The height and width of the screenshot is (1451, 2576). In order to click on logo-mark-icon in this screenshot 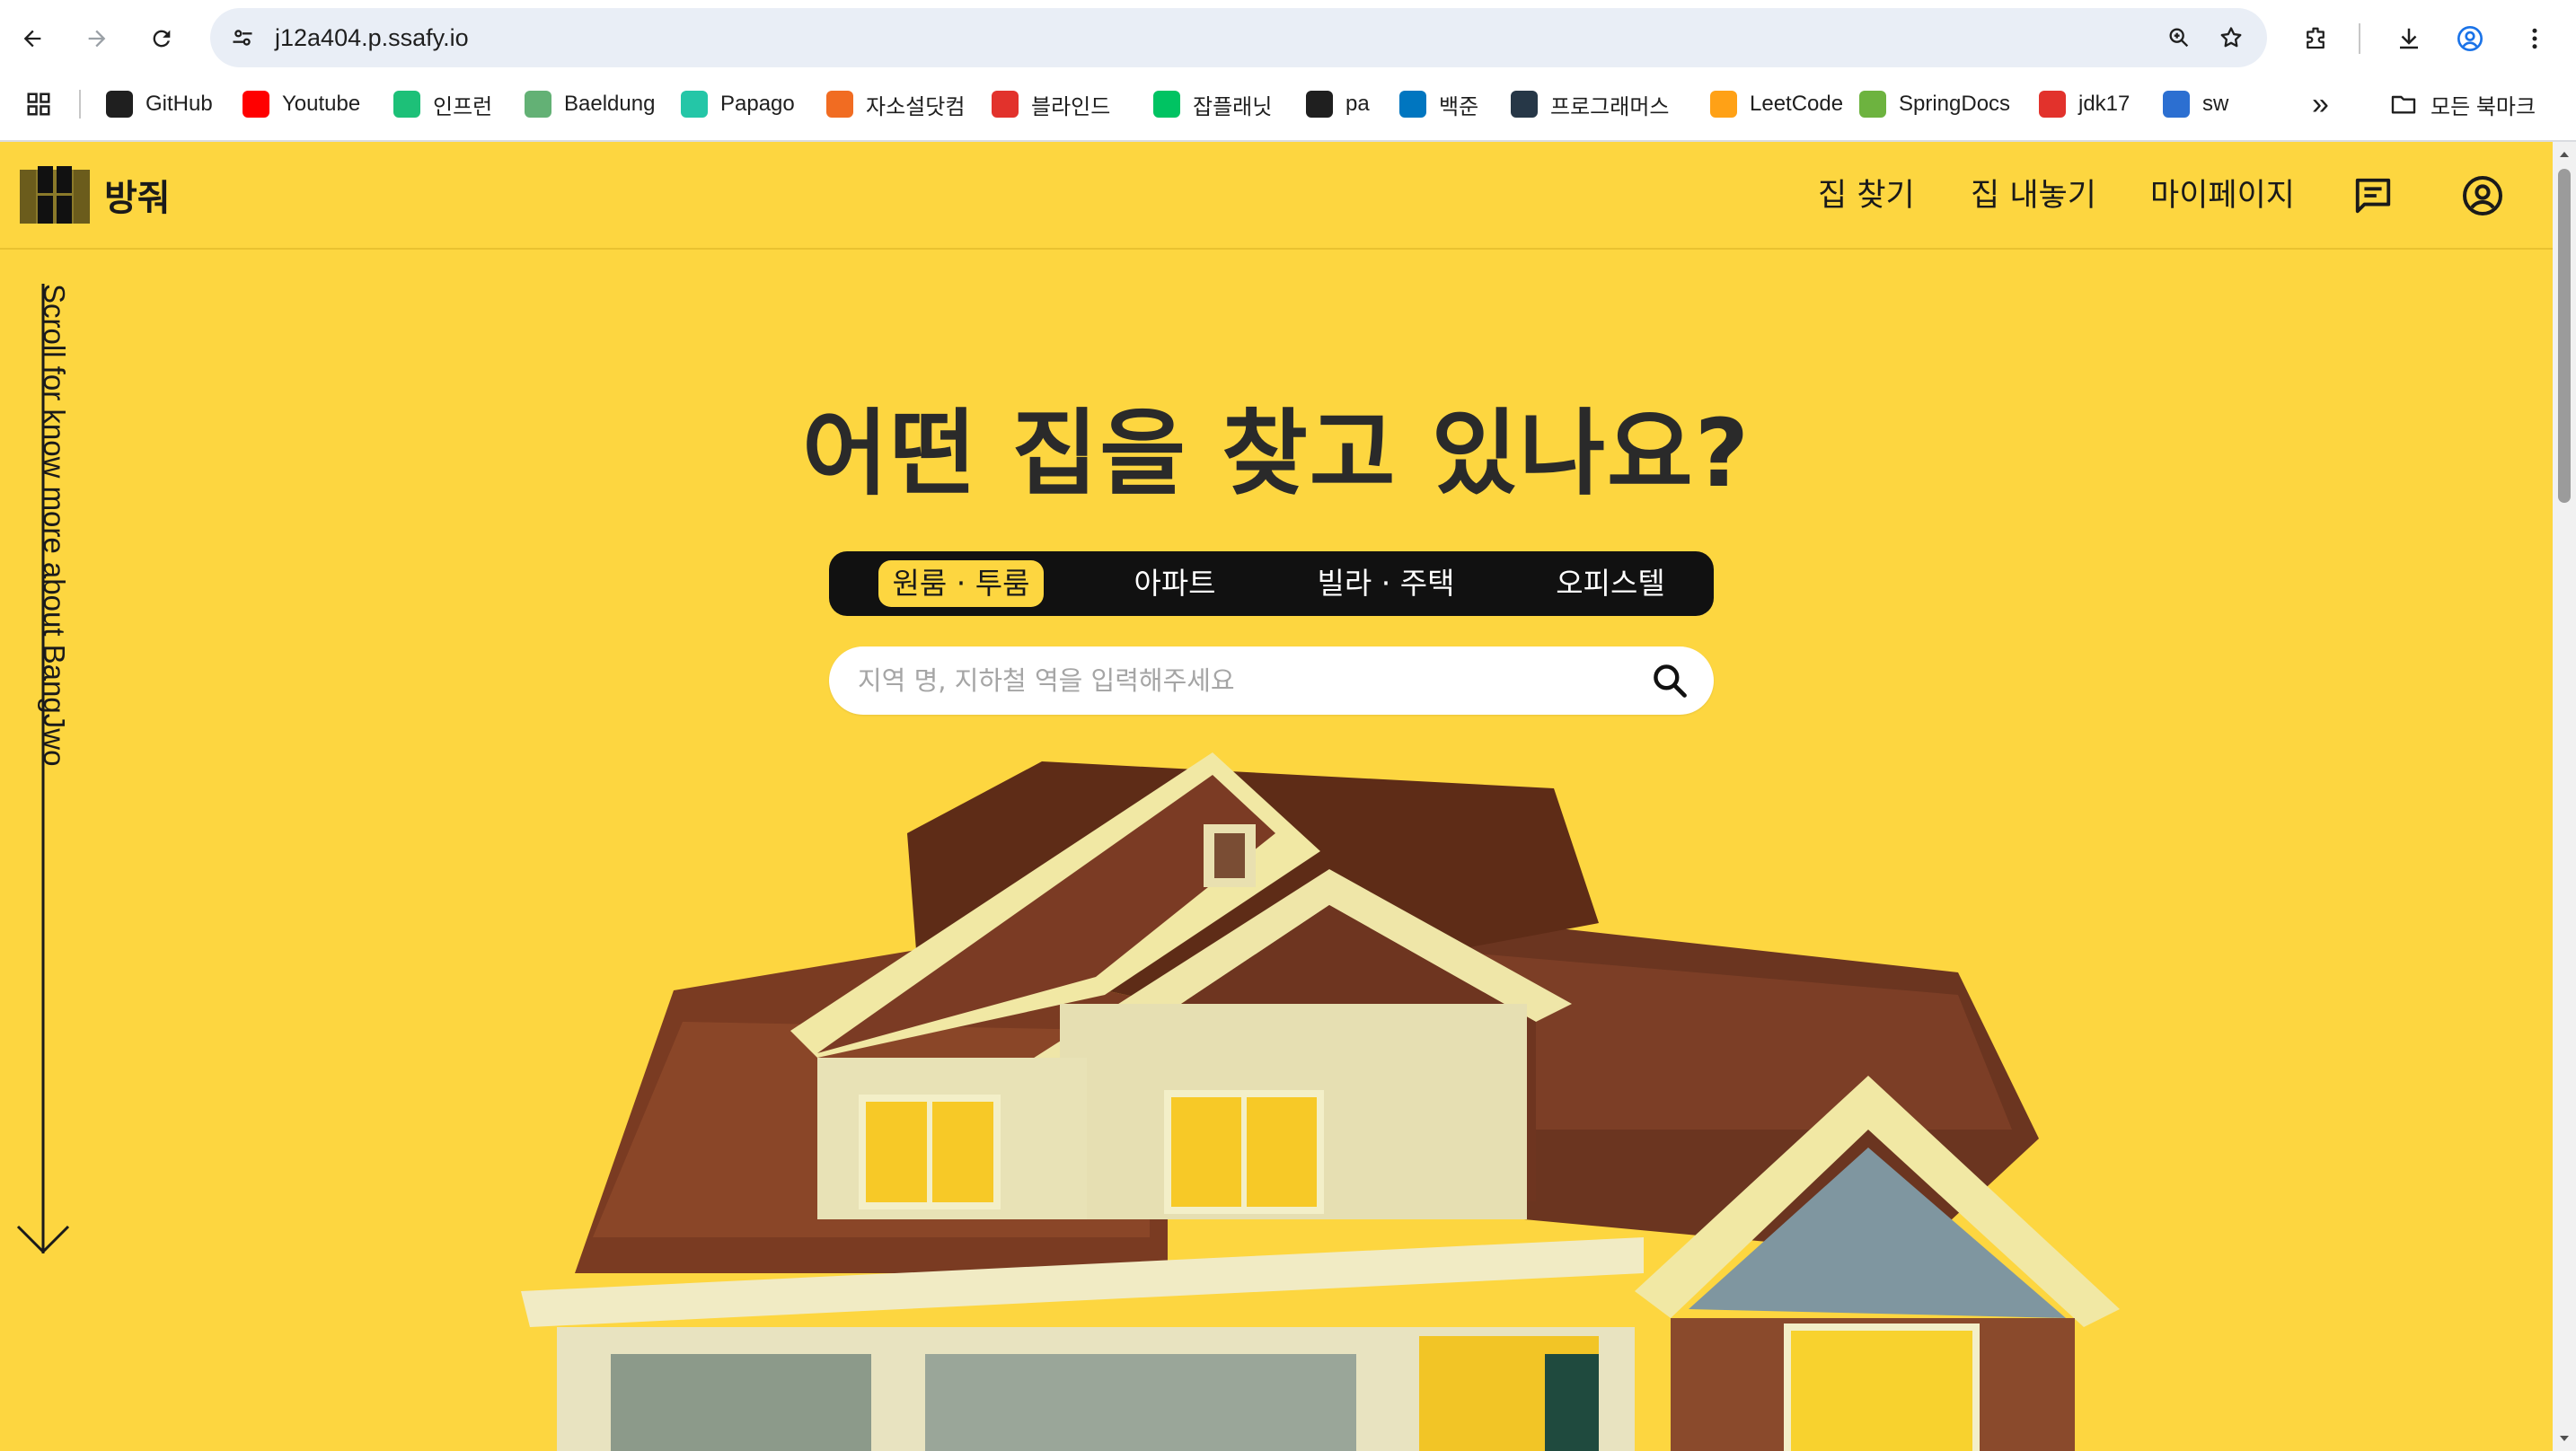, I will do `click(55, 195)`.